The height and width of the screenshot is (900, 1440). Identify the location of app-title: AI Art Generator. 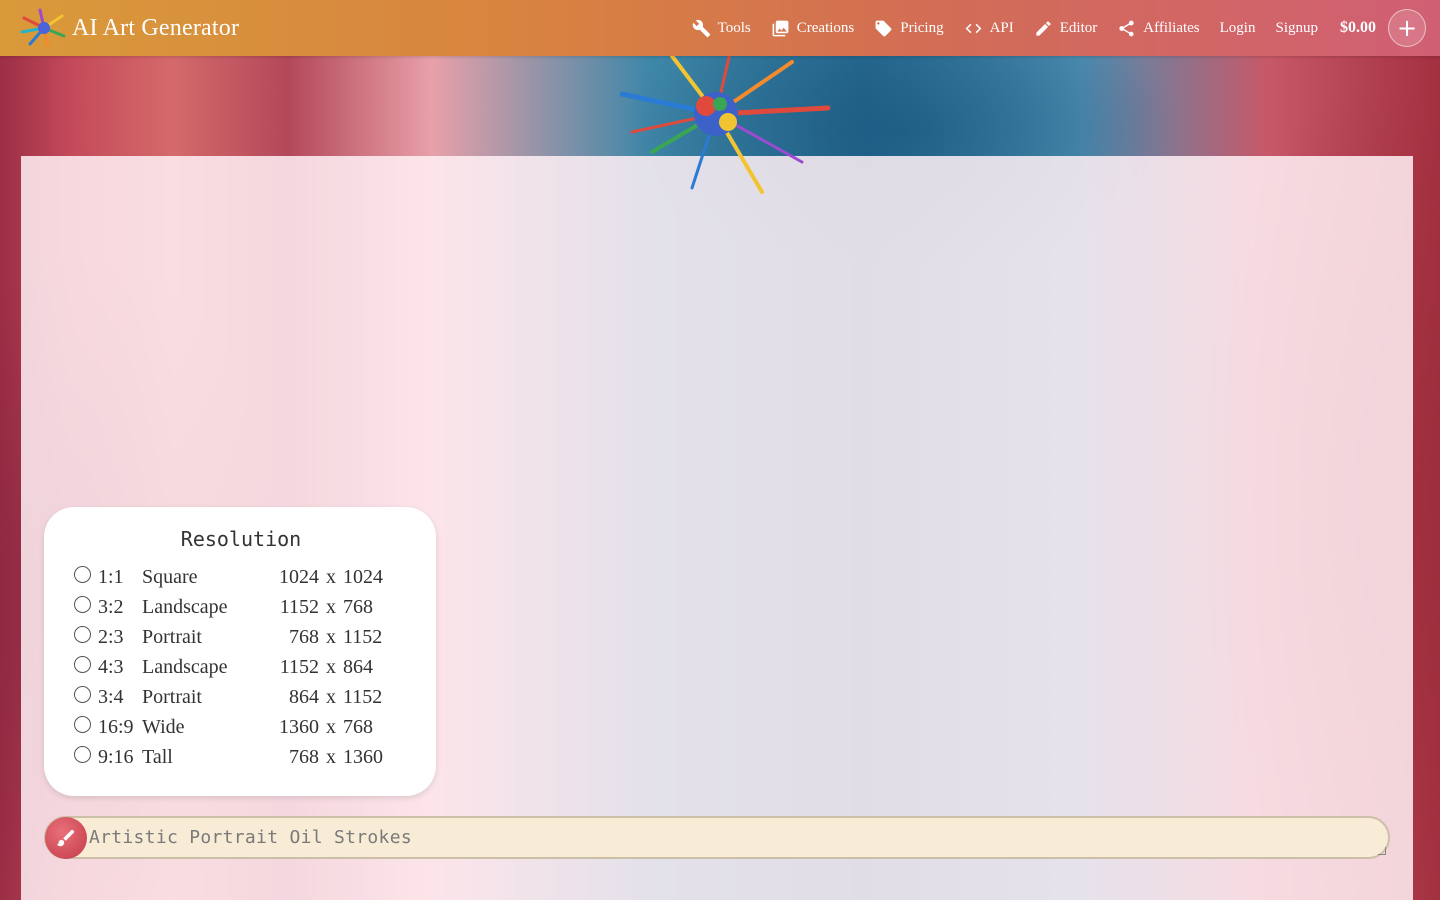
(156, 27).